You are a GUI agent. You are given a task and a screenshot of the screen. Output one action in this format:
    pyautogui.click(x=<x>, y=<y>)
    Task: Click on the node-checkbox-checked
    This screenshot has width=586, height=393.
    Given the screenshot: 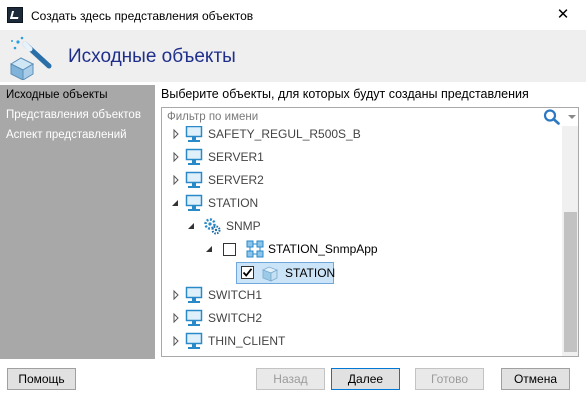 What is the action you would take?
    pyautogui.click(x=247, y=272)
    